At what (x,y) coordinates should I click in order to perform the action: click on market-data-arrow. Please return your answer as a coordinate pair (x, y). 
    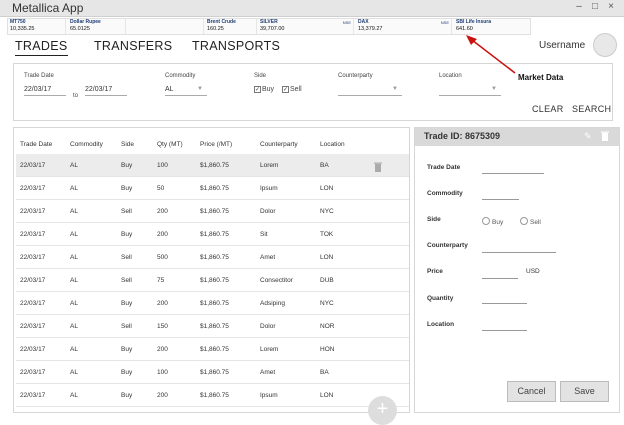
    Looking at the image, I should click on (491, 54).